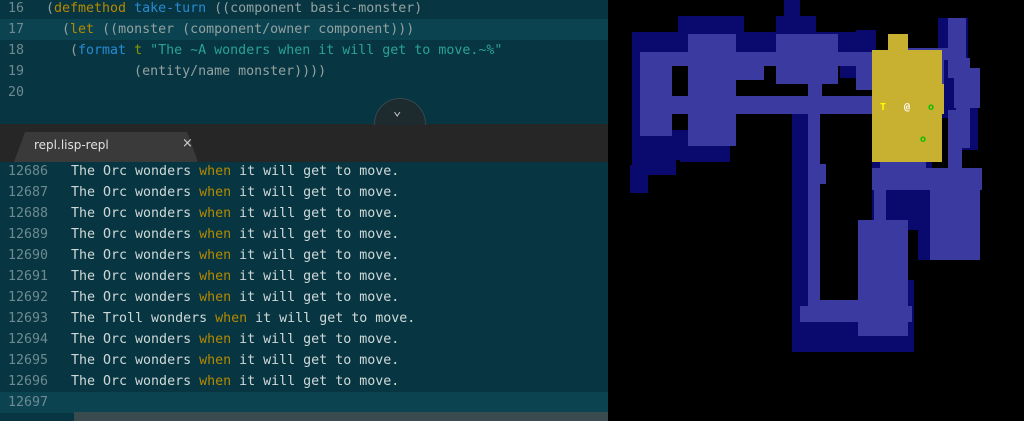  Describe the element at coordinates (28, 213) in the screenshot. I see `line-number: 12688` at that location.